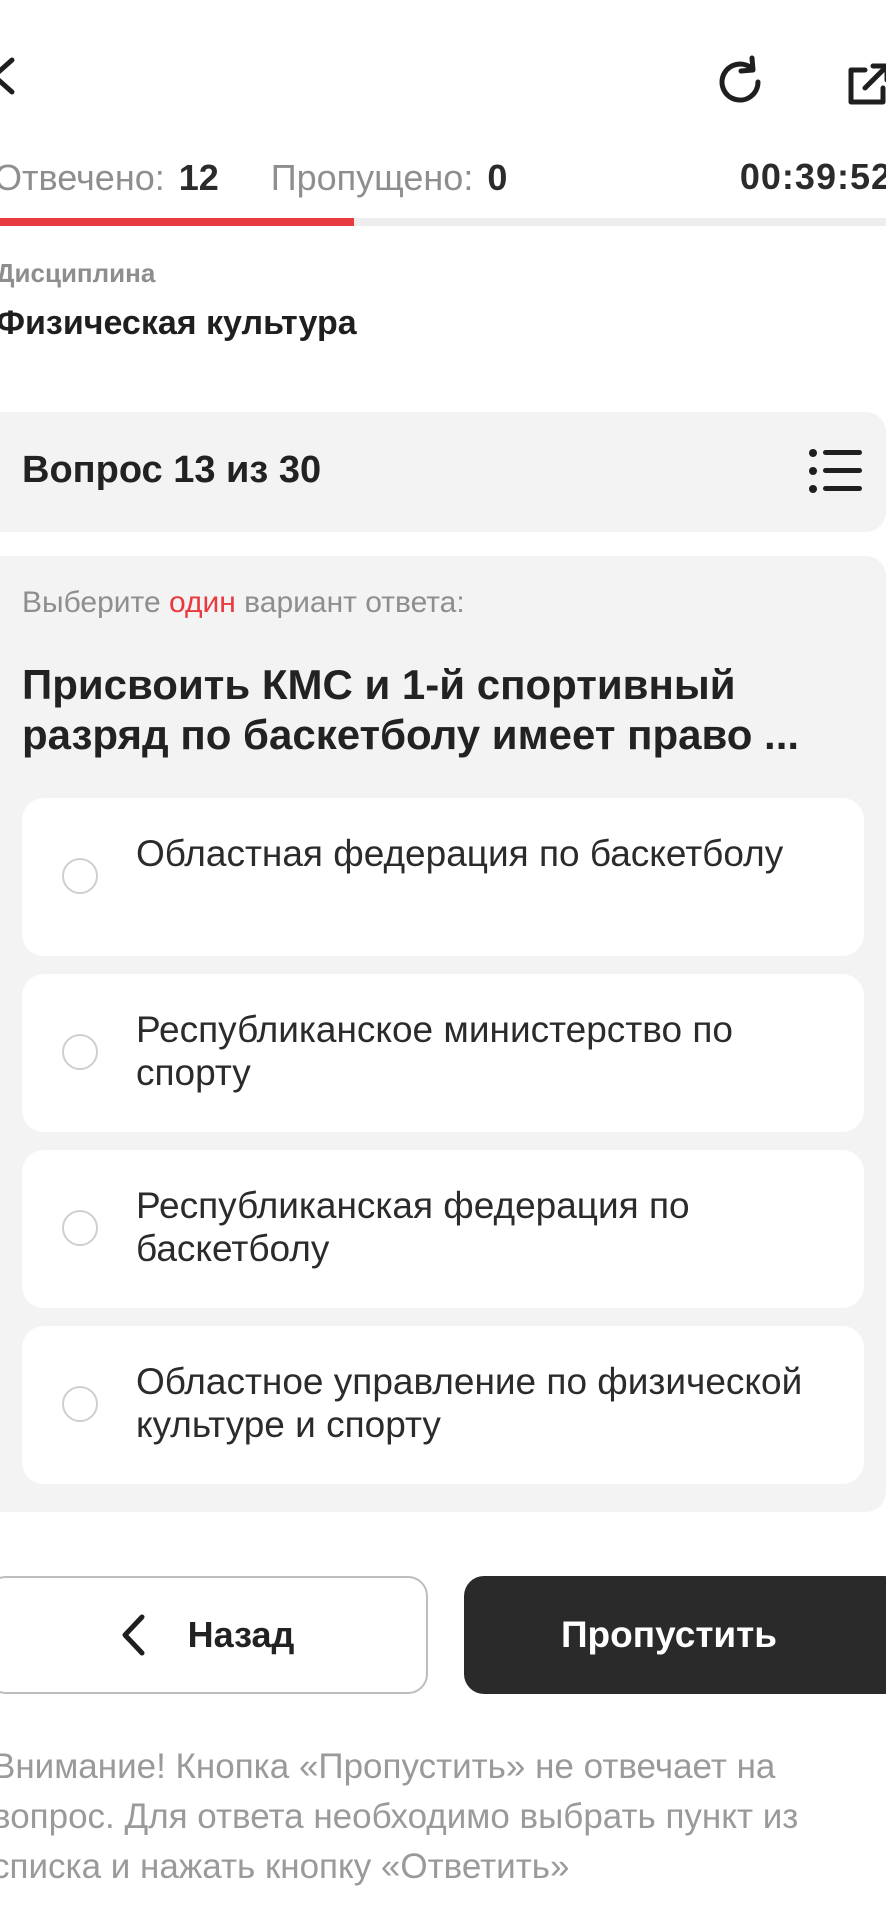  What do you see at coordinates (241, 1634) in the screenshot?
I see `back-button-label: Назад` at bounding box center [241, 1634].